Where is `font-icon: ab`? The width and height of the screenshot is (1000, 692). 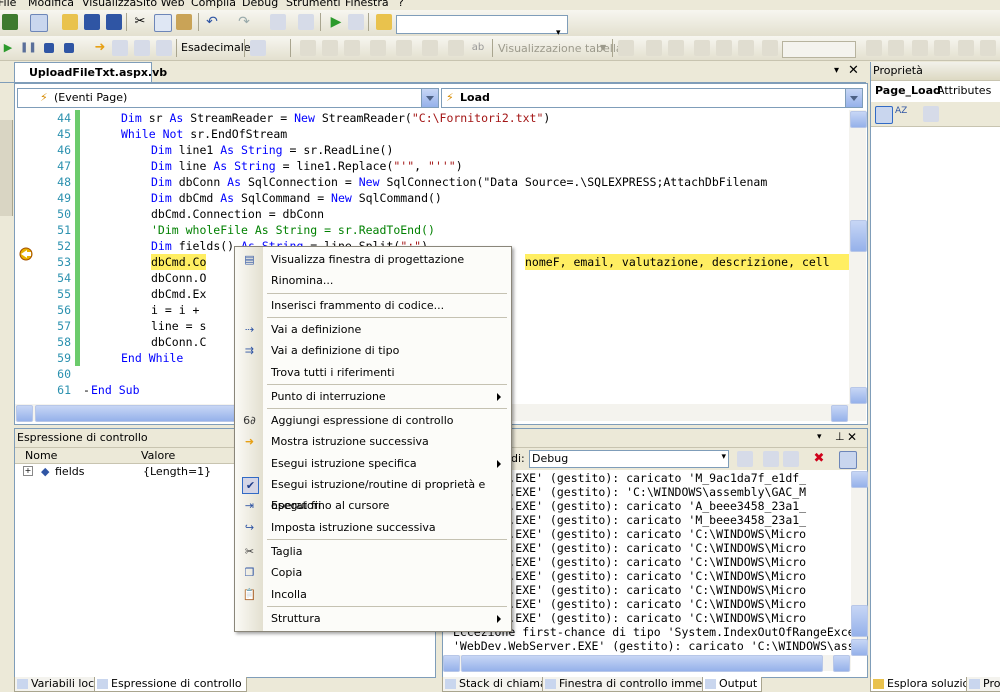
font-icon: ab is located at coordinates (478, 48).